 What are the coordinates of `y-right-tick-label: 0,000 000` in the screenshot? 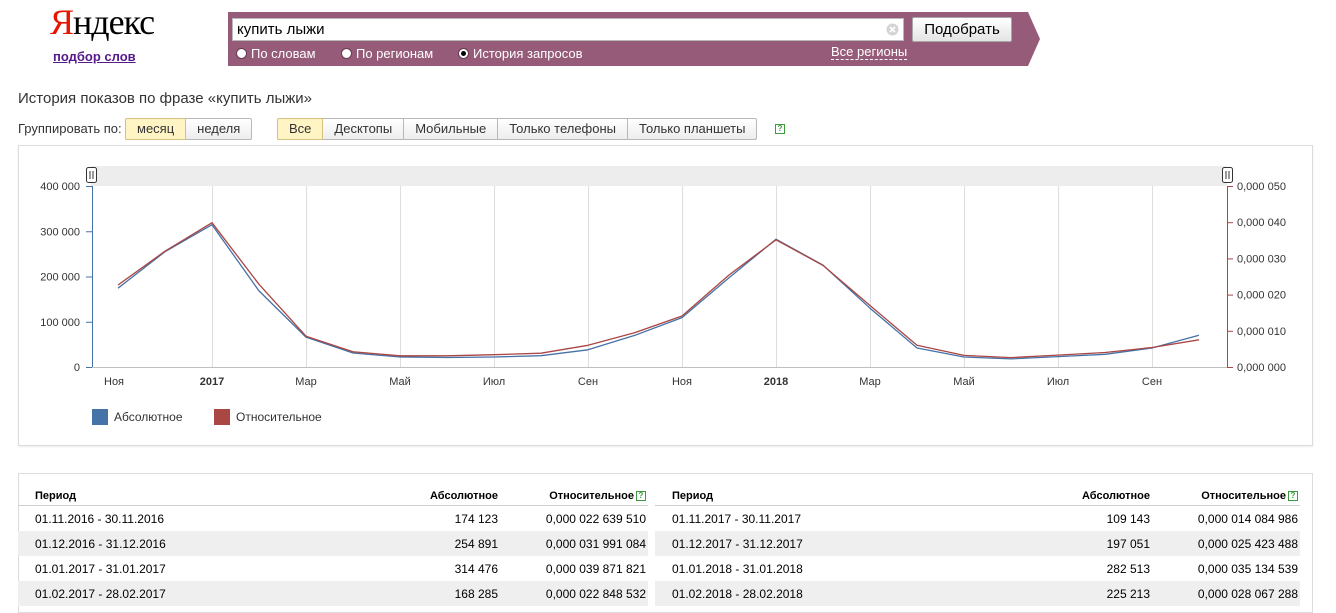 It's located at (1261, 368).